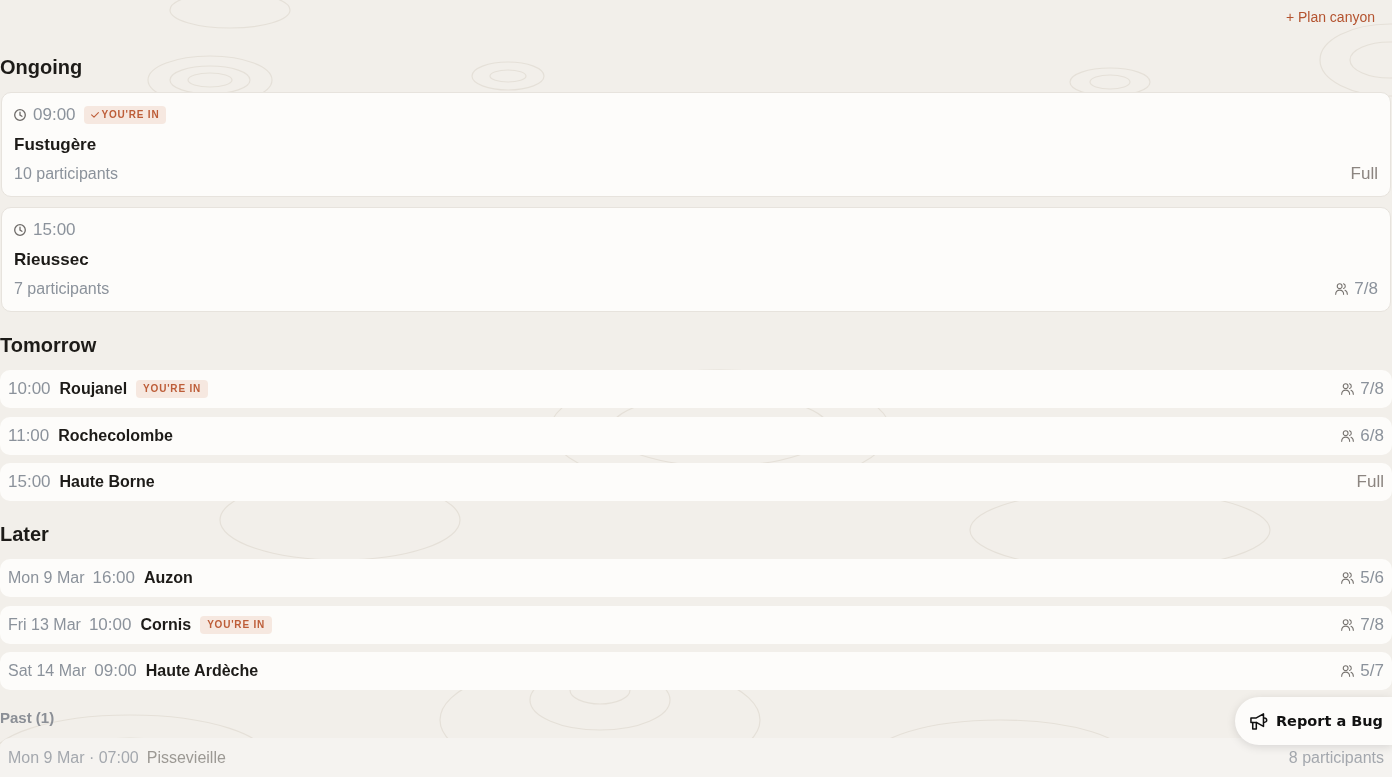 The width and height of the screenshot is (1392, 777). Describe the element at coordinates (696, 389) in the screenshot. I see `event-row: 10:00 Roujanel YOU'RE IN 7/8` at that location.